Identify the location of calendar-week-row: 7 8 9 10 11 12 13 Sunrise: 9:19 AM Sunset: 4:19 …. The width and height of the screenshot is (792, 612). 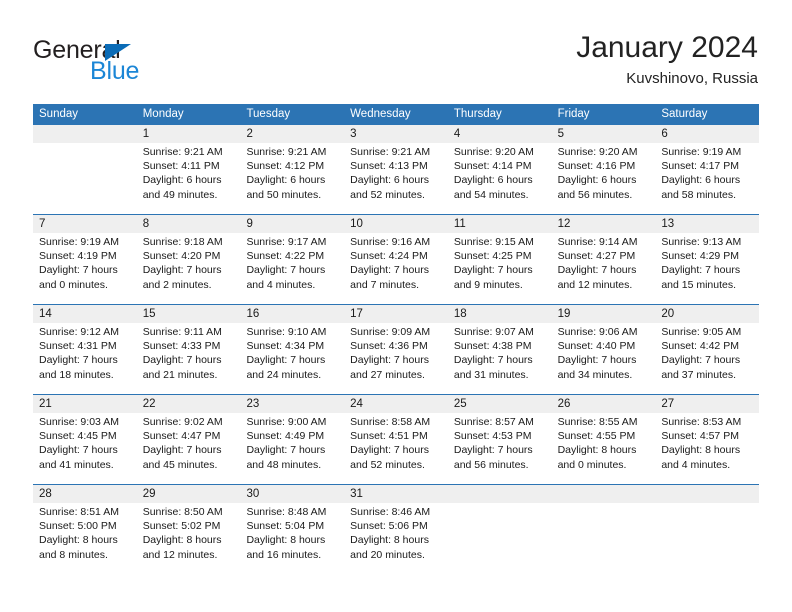
(396, 259).